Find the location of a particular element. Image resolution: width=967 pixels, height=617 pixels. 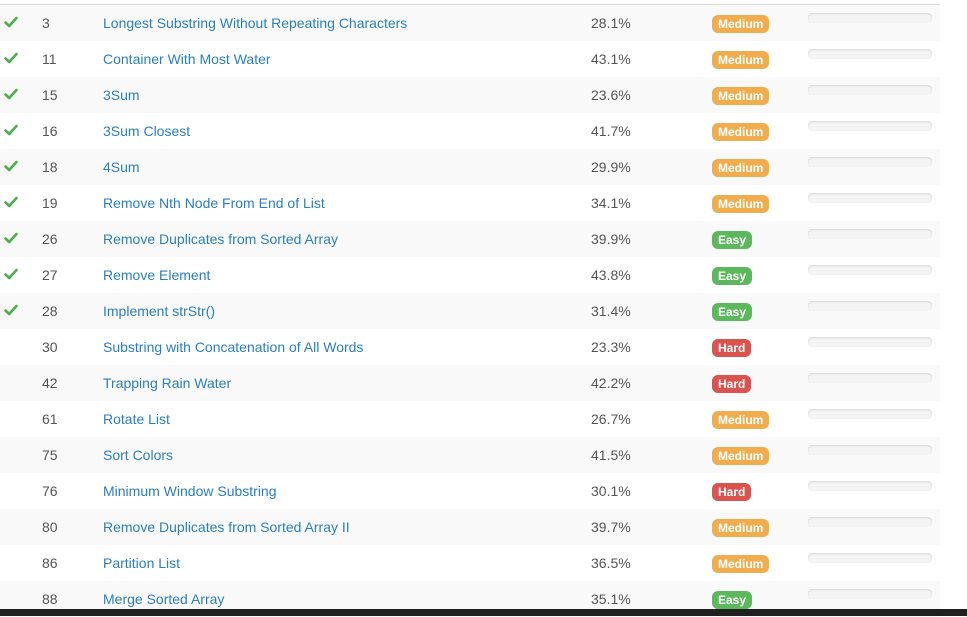

problem-title-link: Container With Most Water is located at coordinates (187, 59).